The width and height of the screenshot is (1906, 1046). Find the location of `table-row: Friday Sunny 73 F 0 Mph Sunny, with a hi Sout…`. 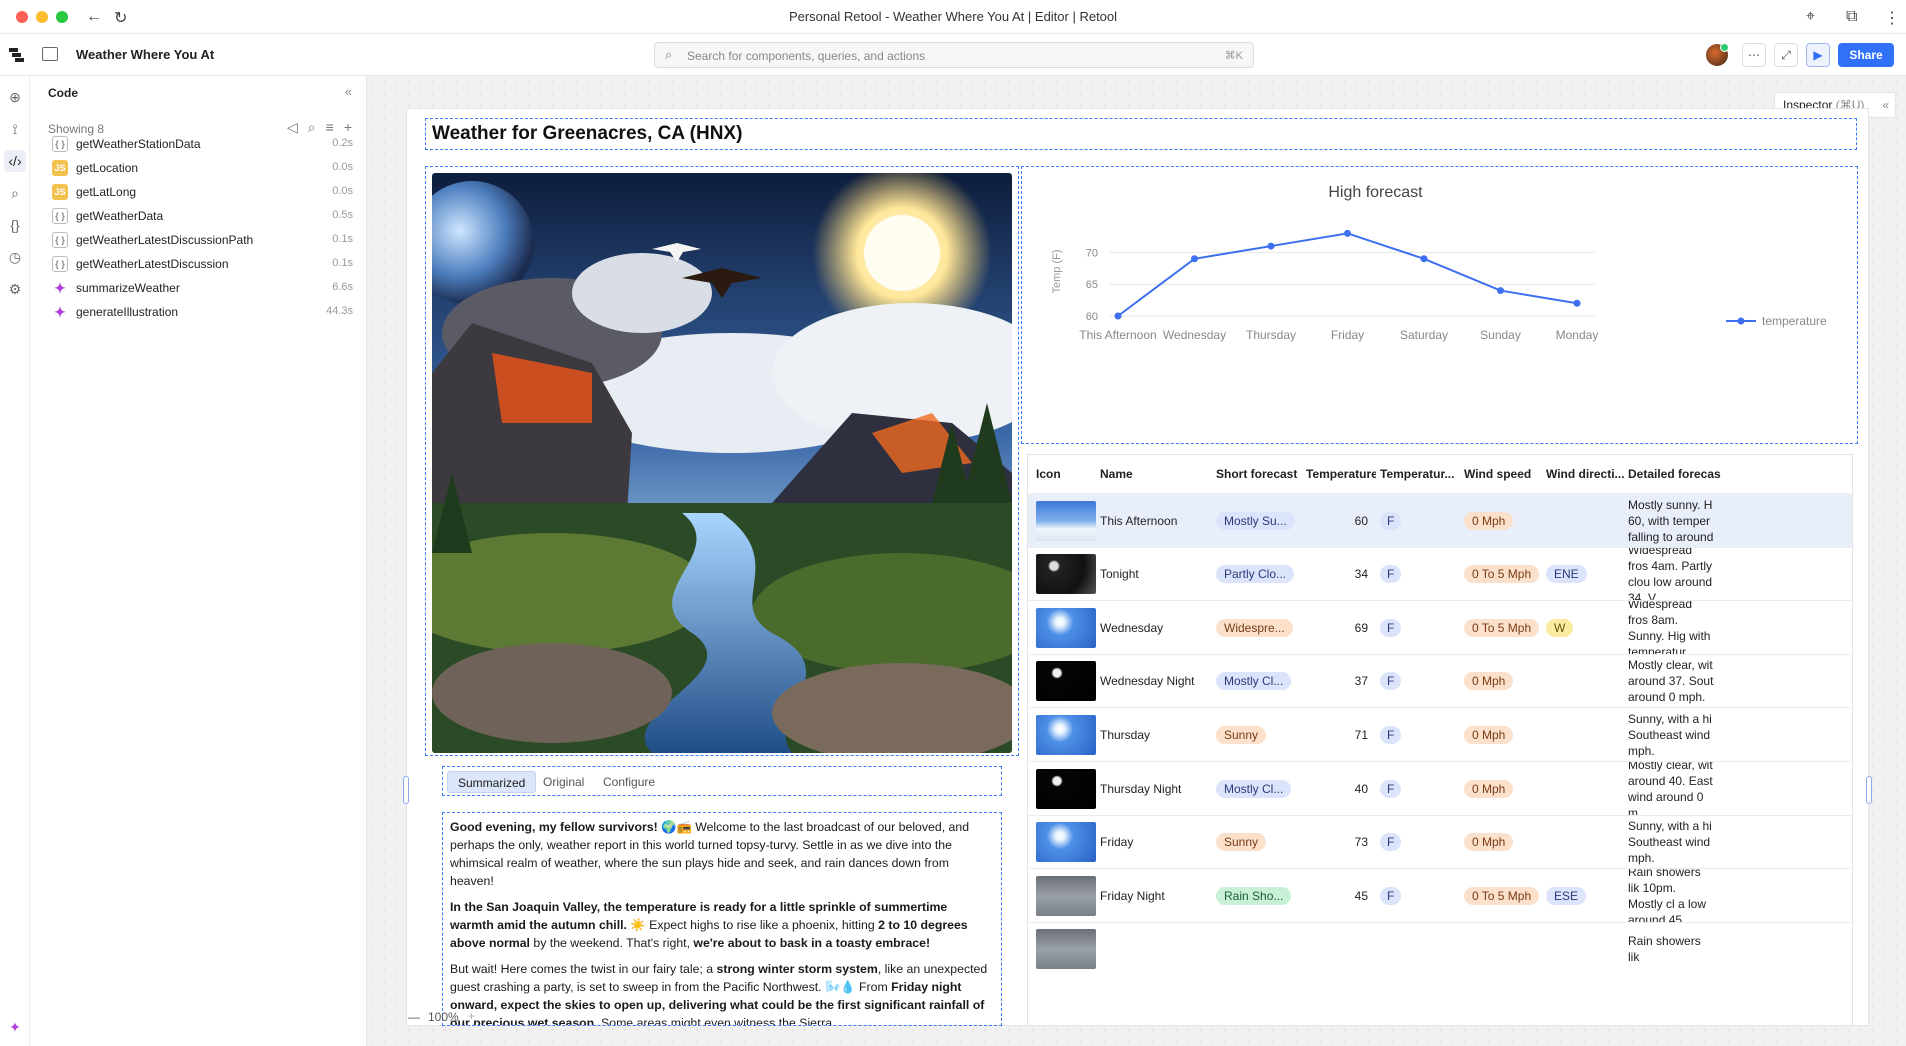

table-row: Friday Sunny 73 F 0 Mph Sunny, with a hi Sout… is located at coordinates (1440, 841).